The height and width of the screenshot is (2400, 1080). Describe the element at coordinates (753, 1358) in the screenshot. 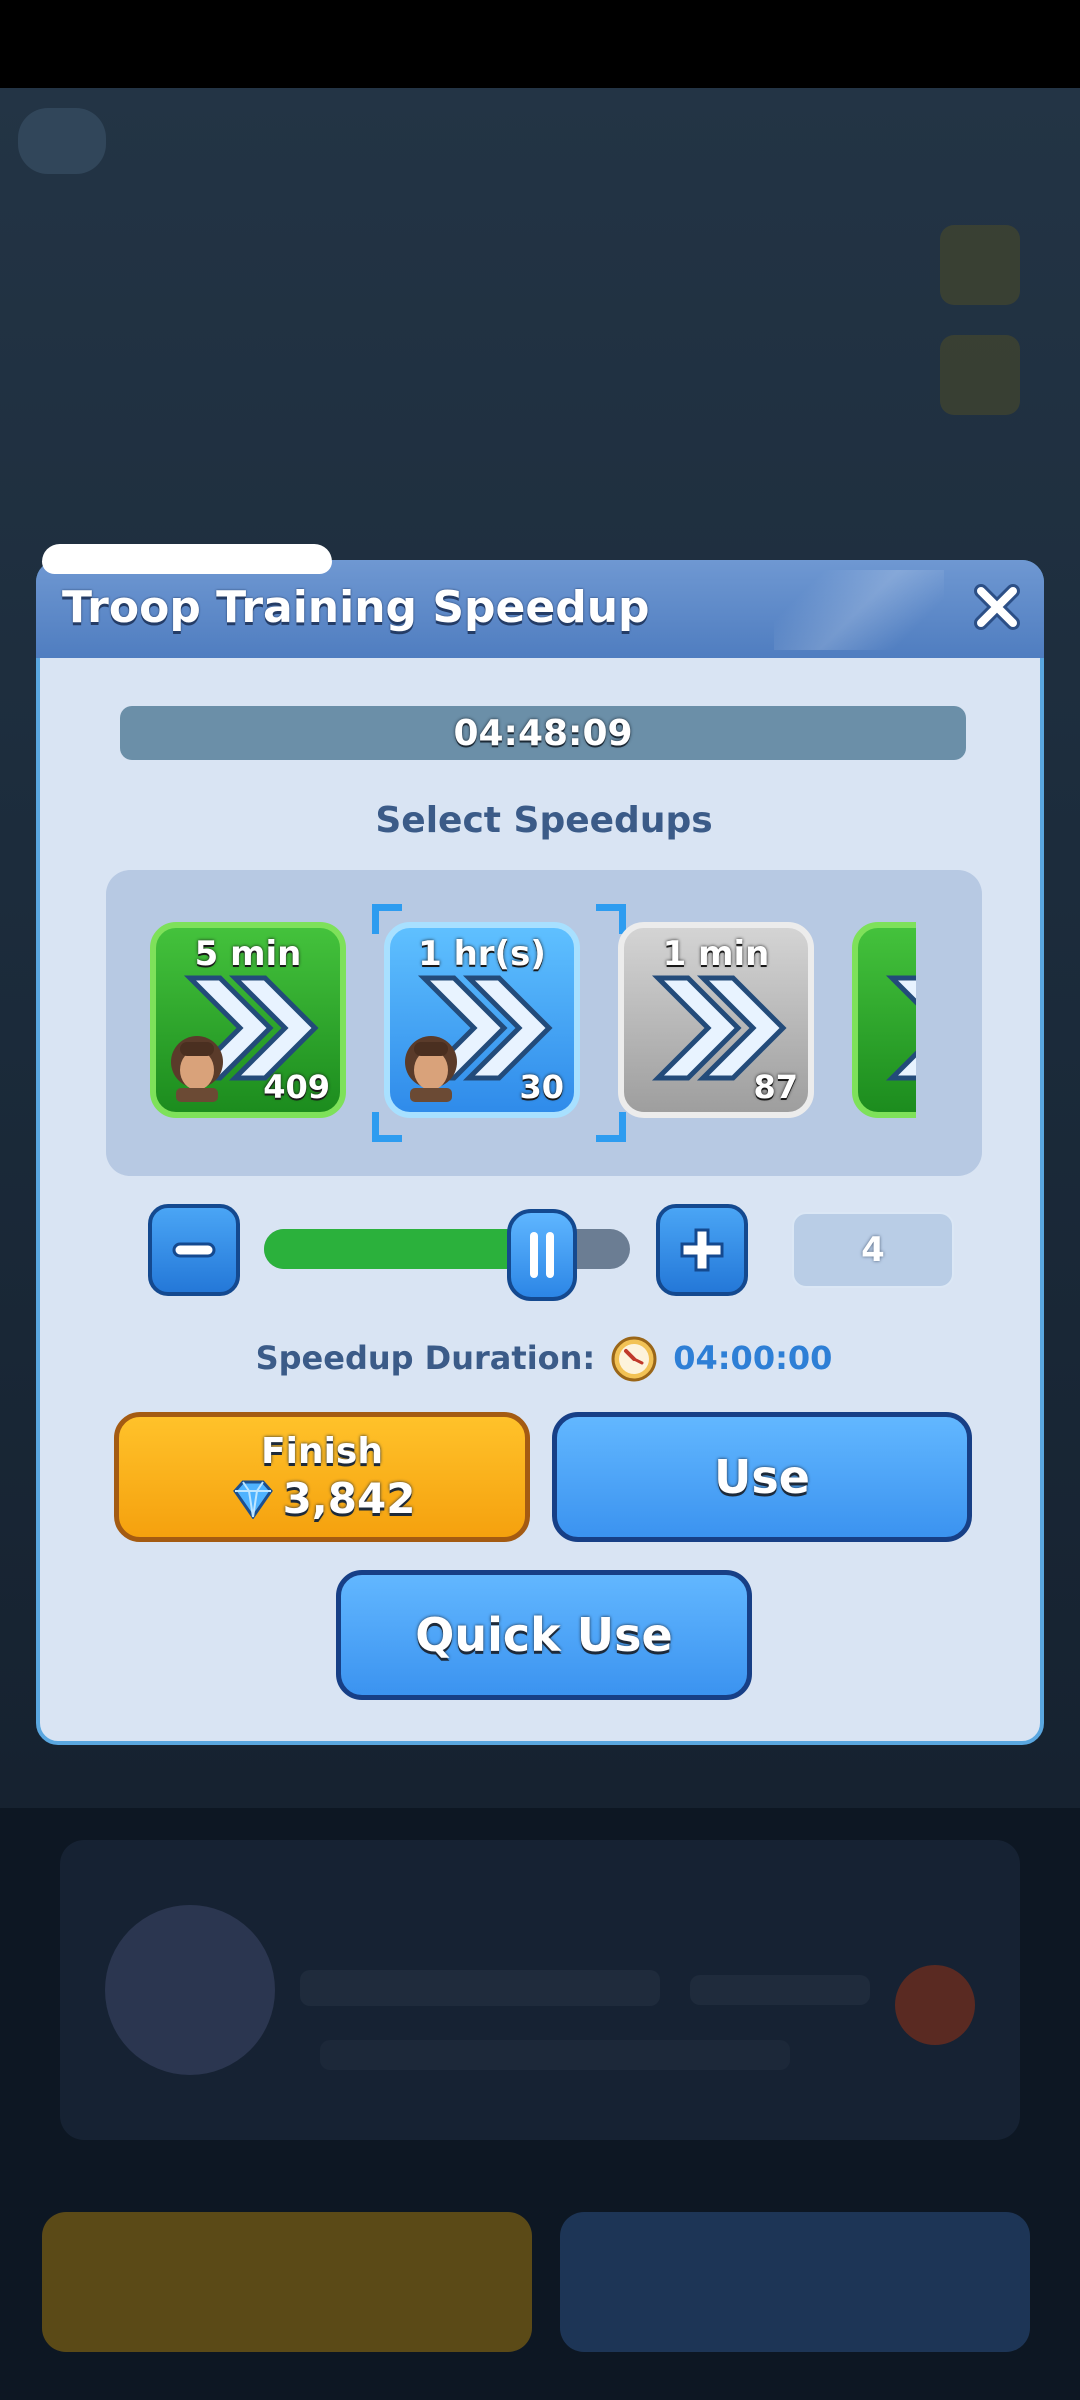

I see `speedup-duration-value: 04:00:00` at that location.